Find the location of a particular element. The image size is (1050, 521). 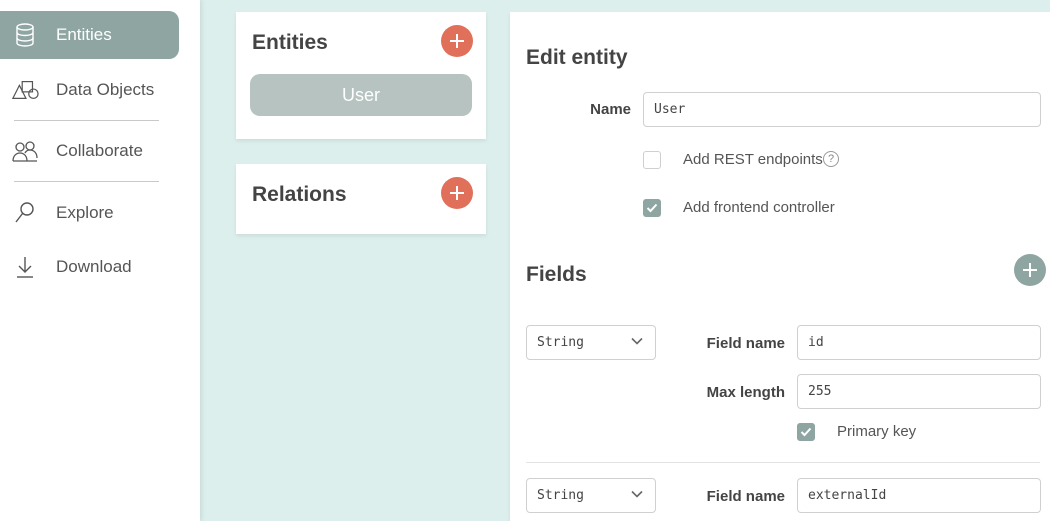

sidebar-item-label: Entities is located at coordinates (84, 34).